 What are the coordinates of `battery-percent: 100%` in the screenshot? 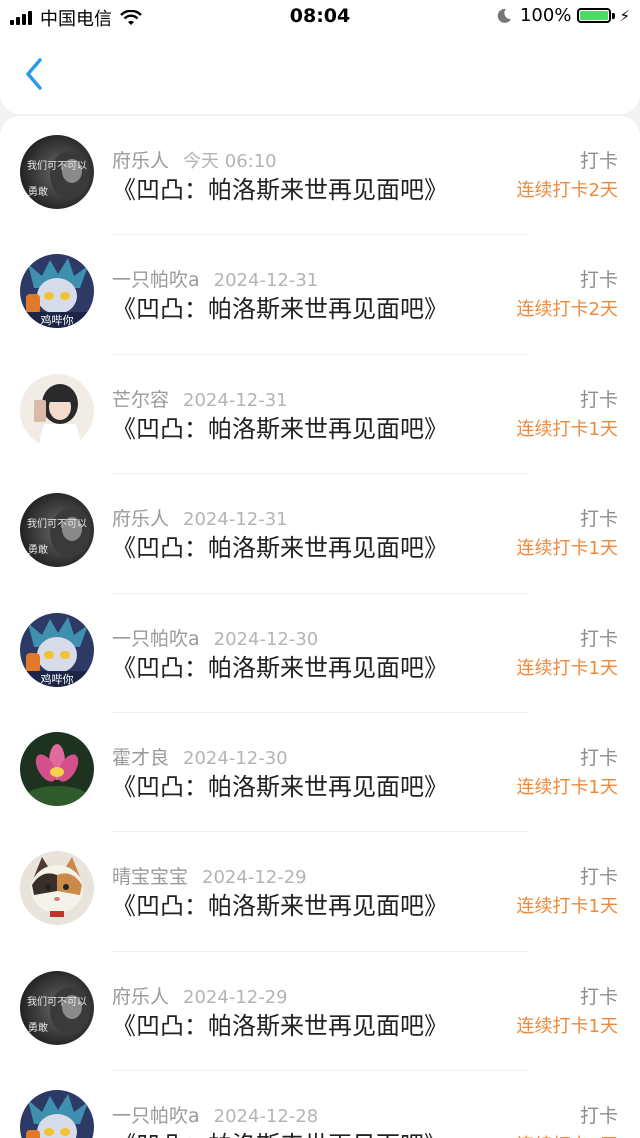 It's located at (545, 15).